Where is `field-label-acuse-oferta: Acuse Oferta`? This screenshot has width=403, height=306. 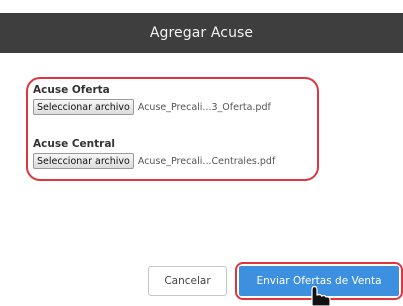 field-label-acuse-oferta: Acuse Oferta is located at coordinates (71, 90).